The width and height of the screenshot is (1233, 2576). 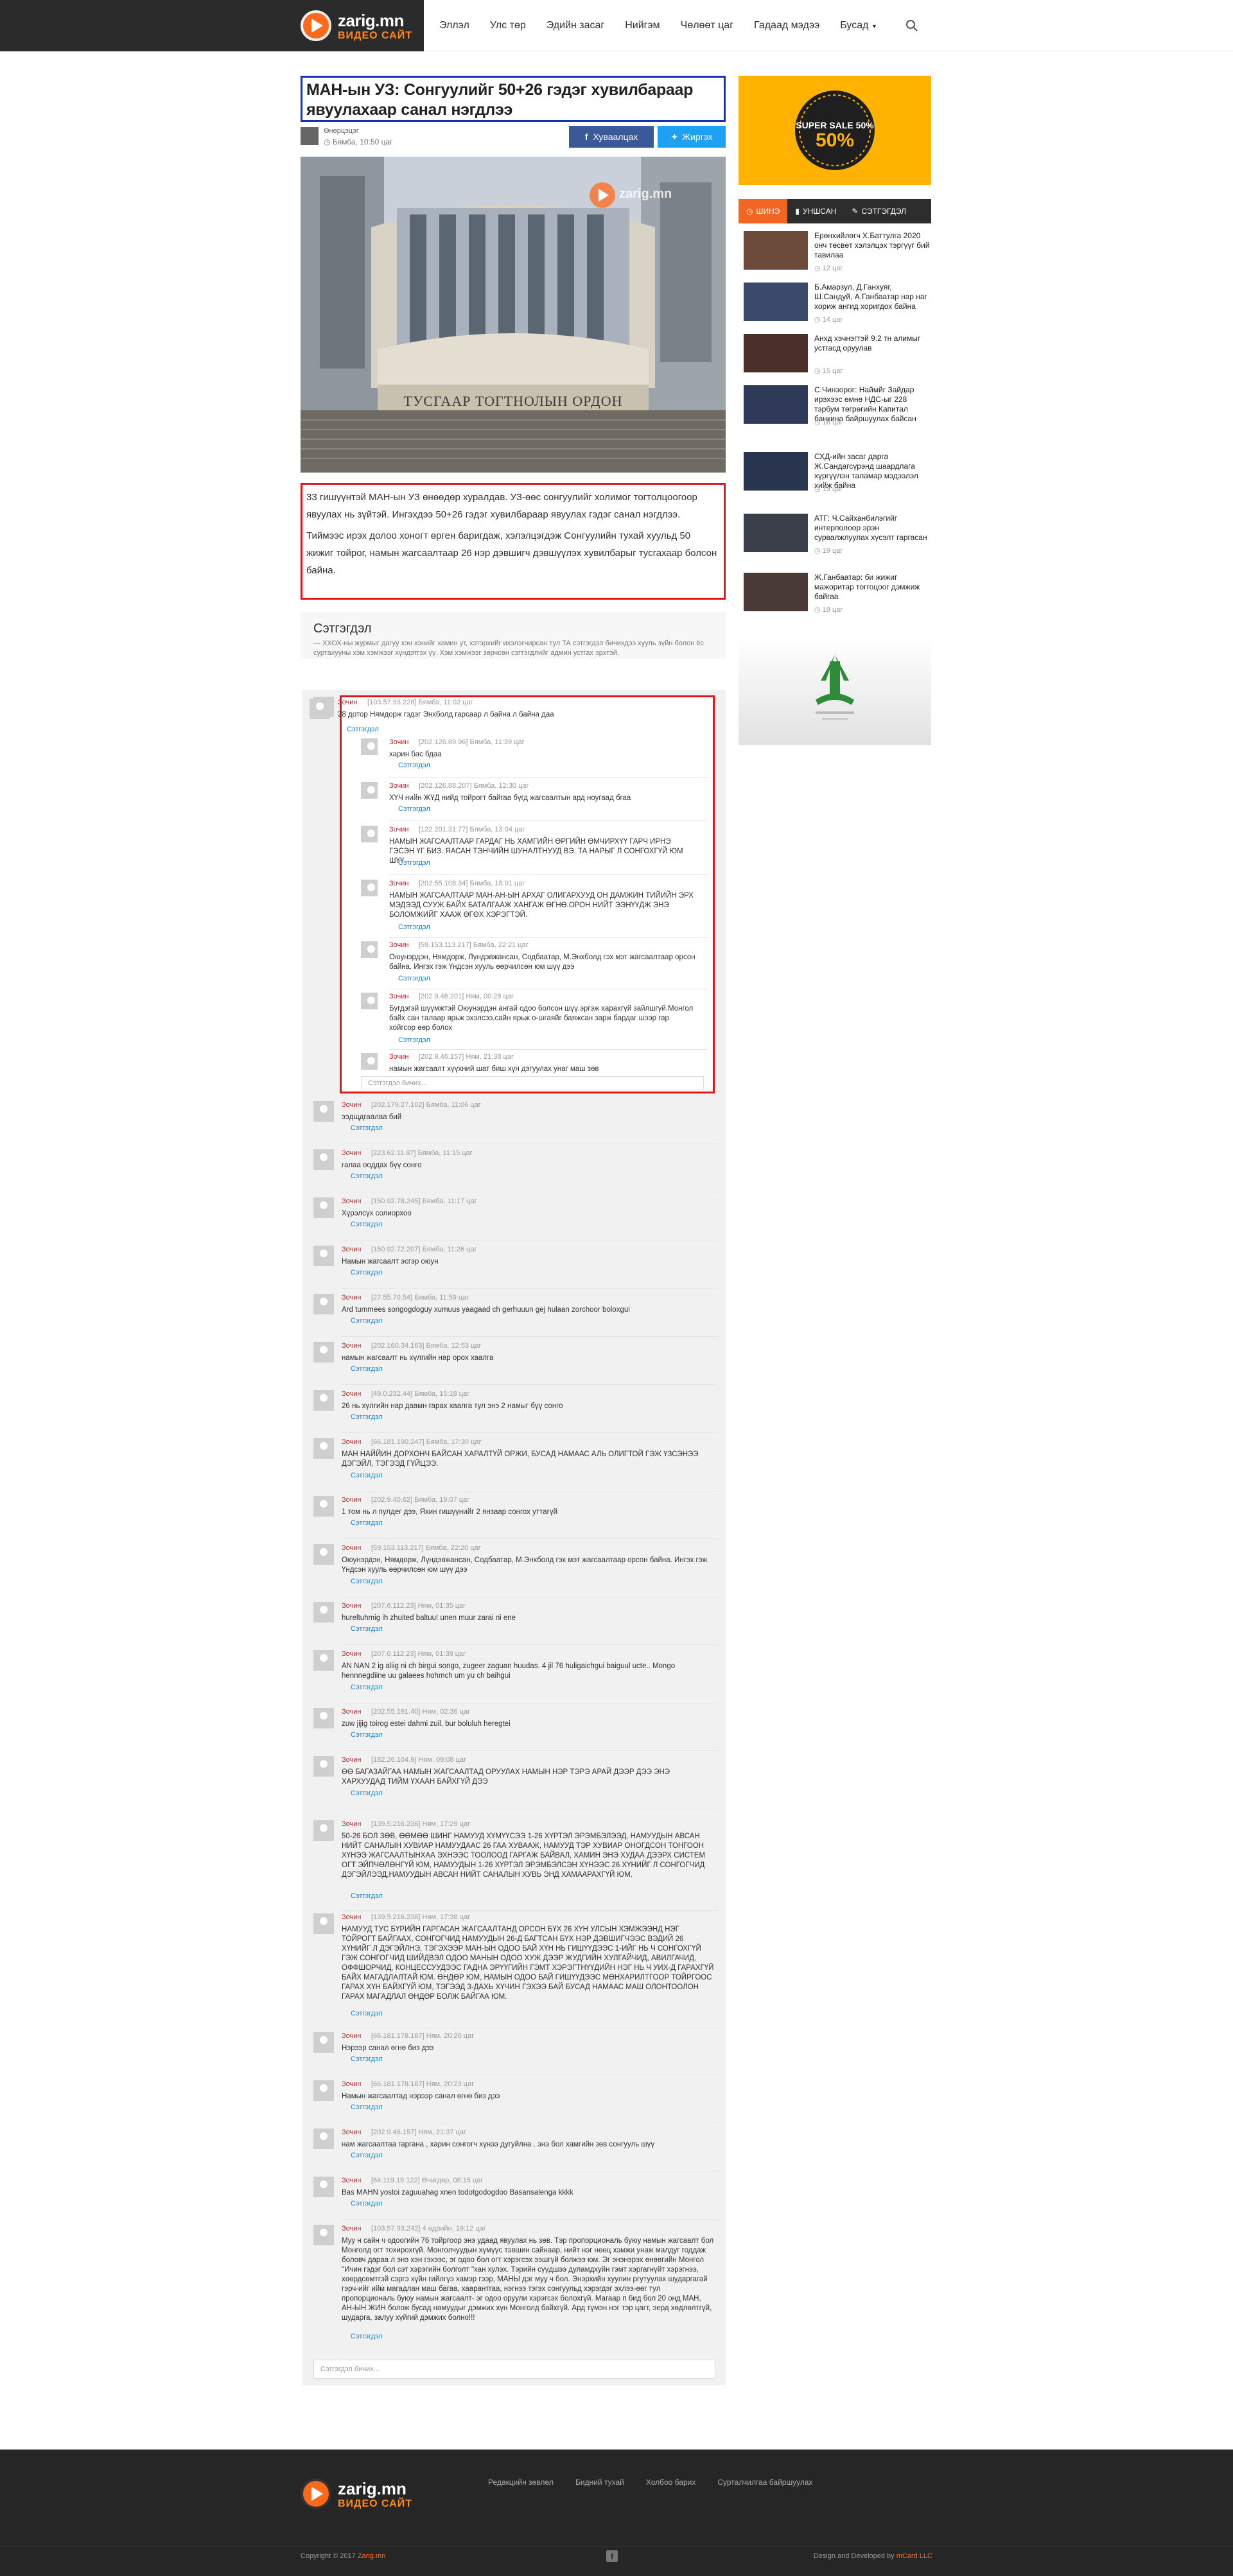 I want to click on svg-text: SUPER SALE 50%, so click(x=835, y=125).